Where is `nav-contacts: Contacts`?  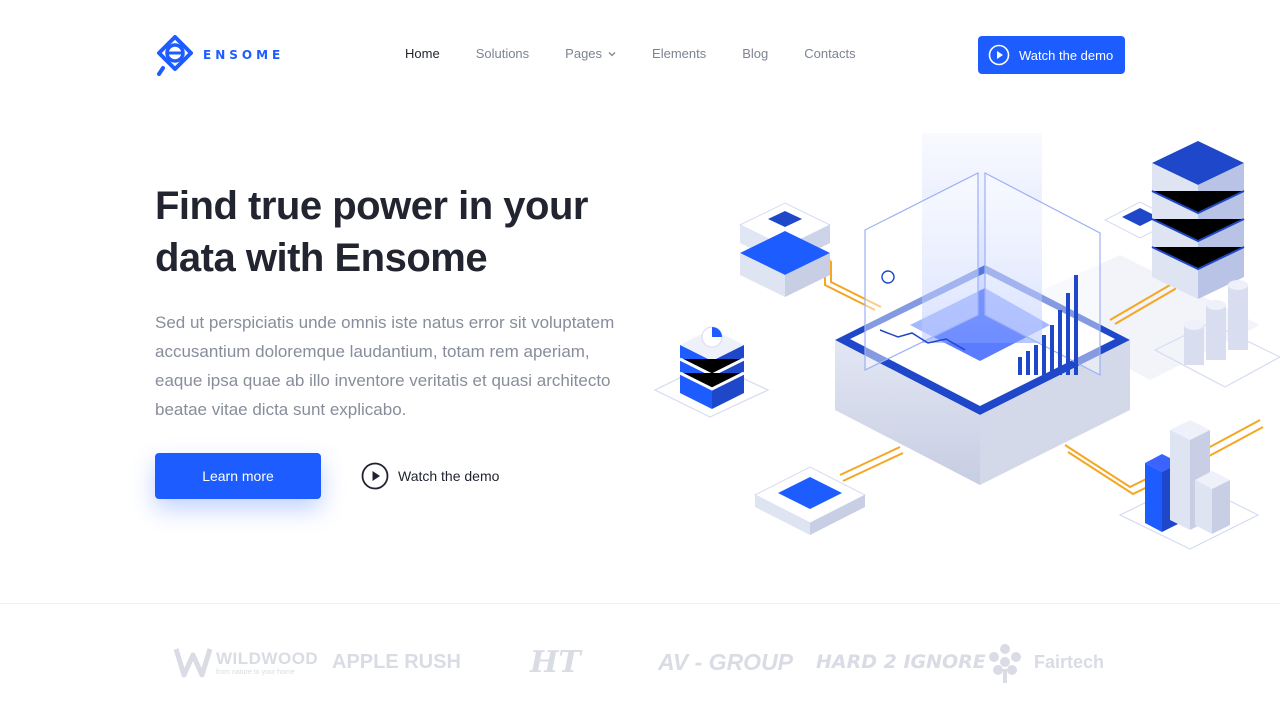
nav-contacts: Contacts is located at coordinates (829, 53).